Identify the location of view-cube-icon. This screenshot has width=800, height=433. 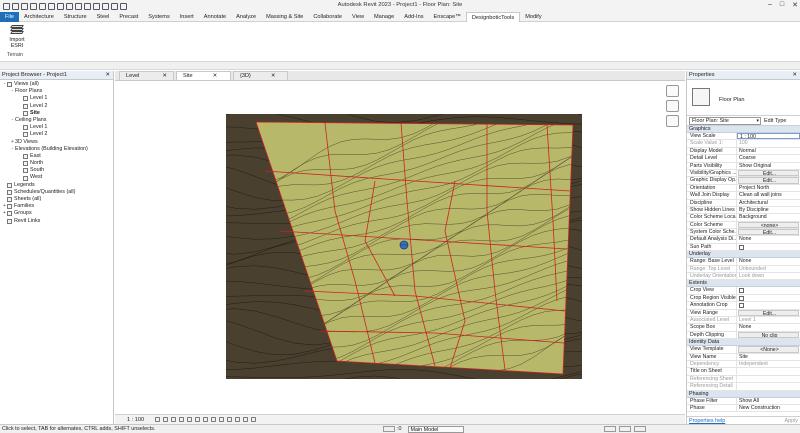
(672, 91).